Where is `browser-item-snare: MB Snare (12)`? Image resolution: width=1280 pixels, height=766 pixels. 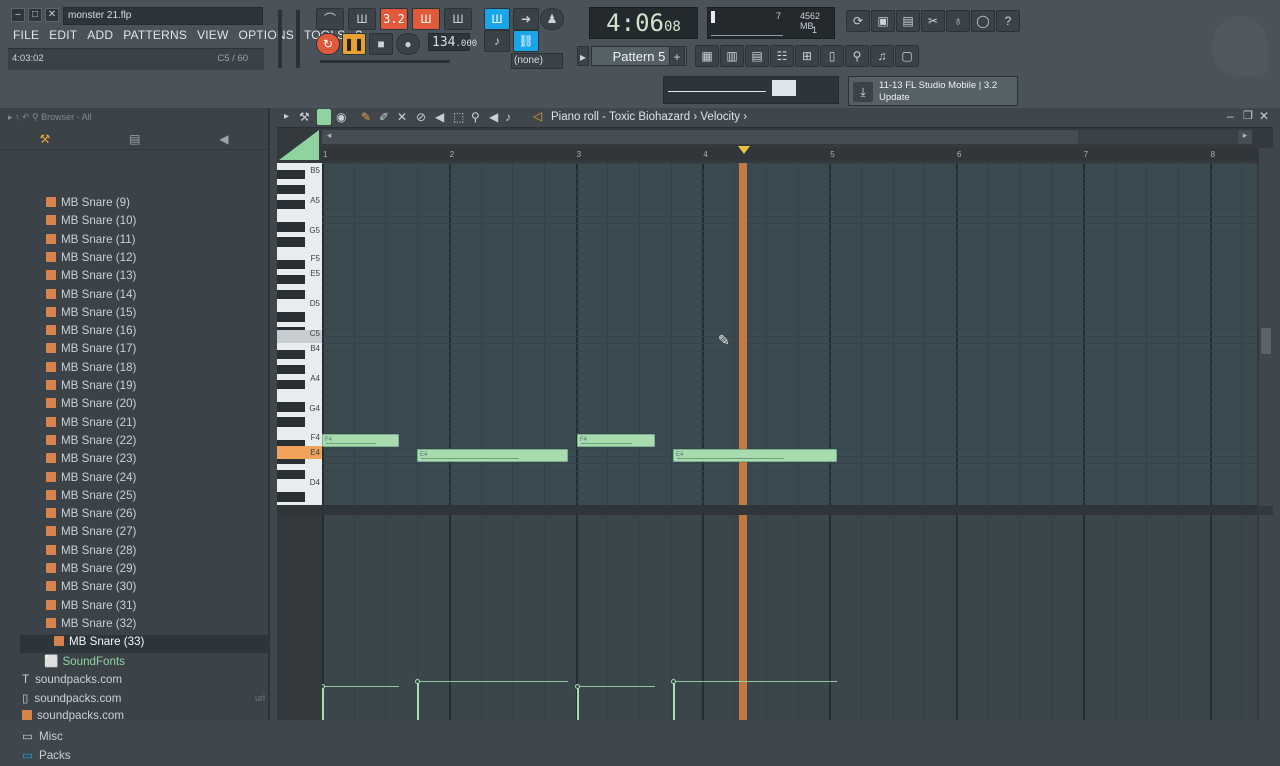
browser-item-snare: MB Snare (12) is located at coordinates (91, 260).